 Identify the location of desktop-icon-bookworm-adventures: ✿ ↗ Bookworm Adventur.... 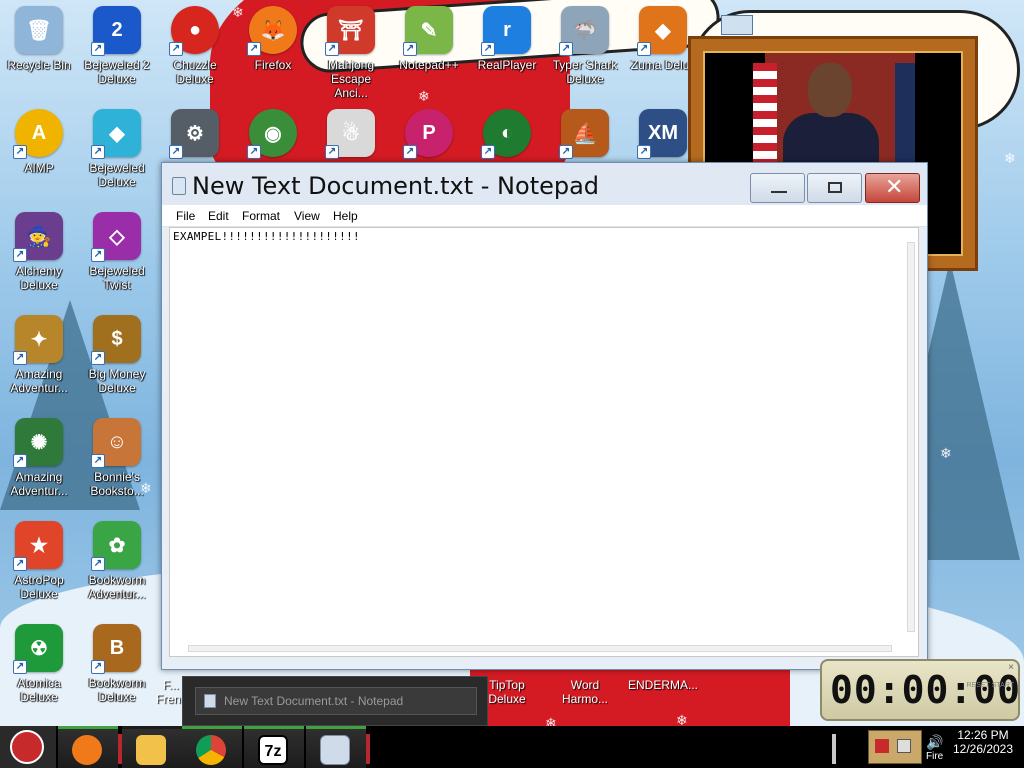
(117, 565).